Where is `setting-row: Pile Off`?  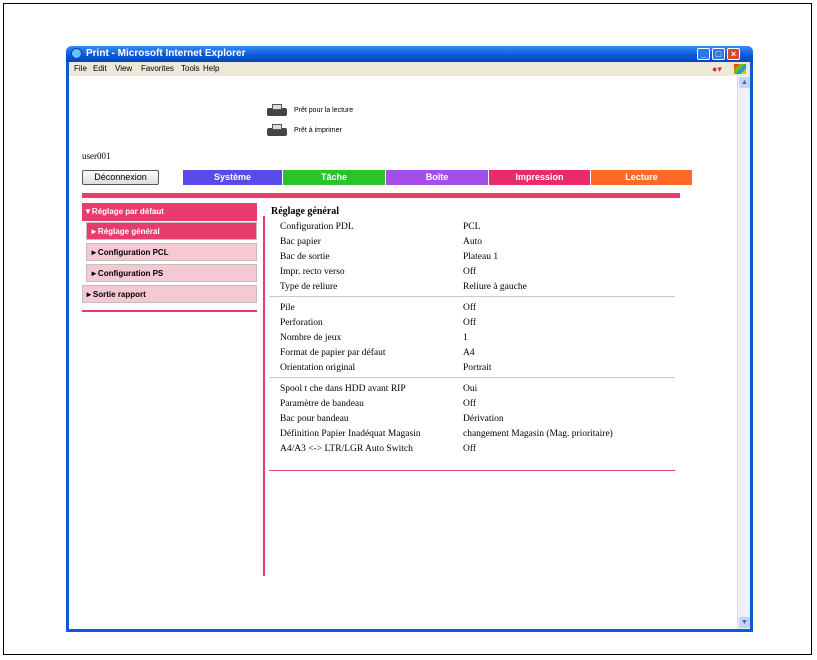 setting-row: Pile Off is located at coordinates (473, 308).